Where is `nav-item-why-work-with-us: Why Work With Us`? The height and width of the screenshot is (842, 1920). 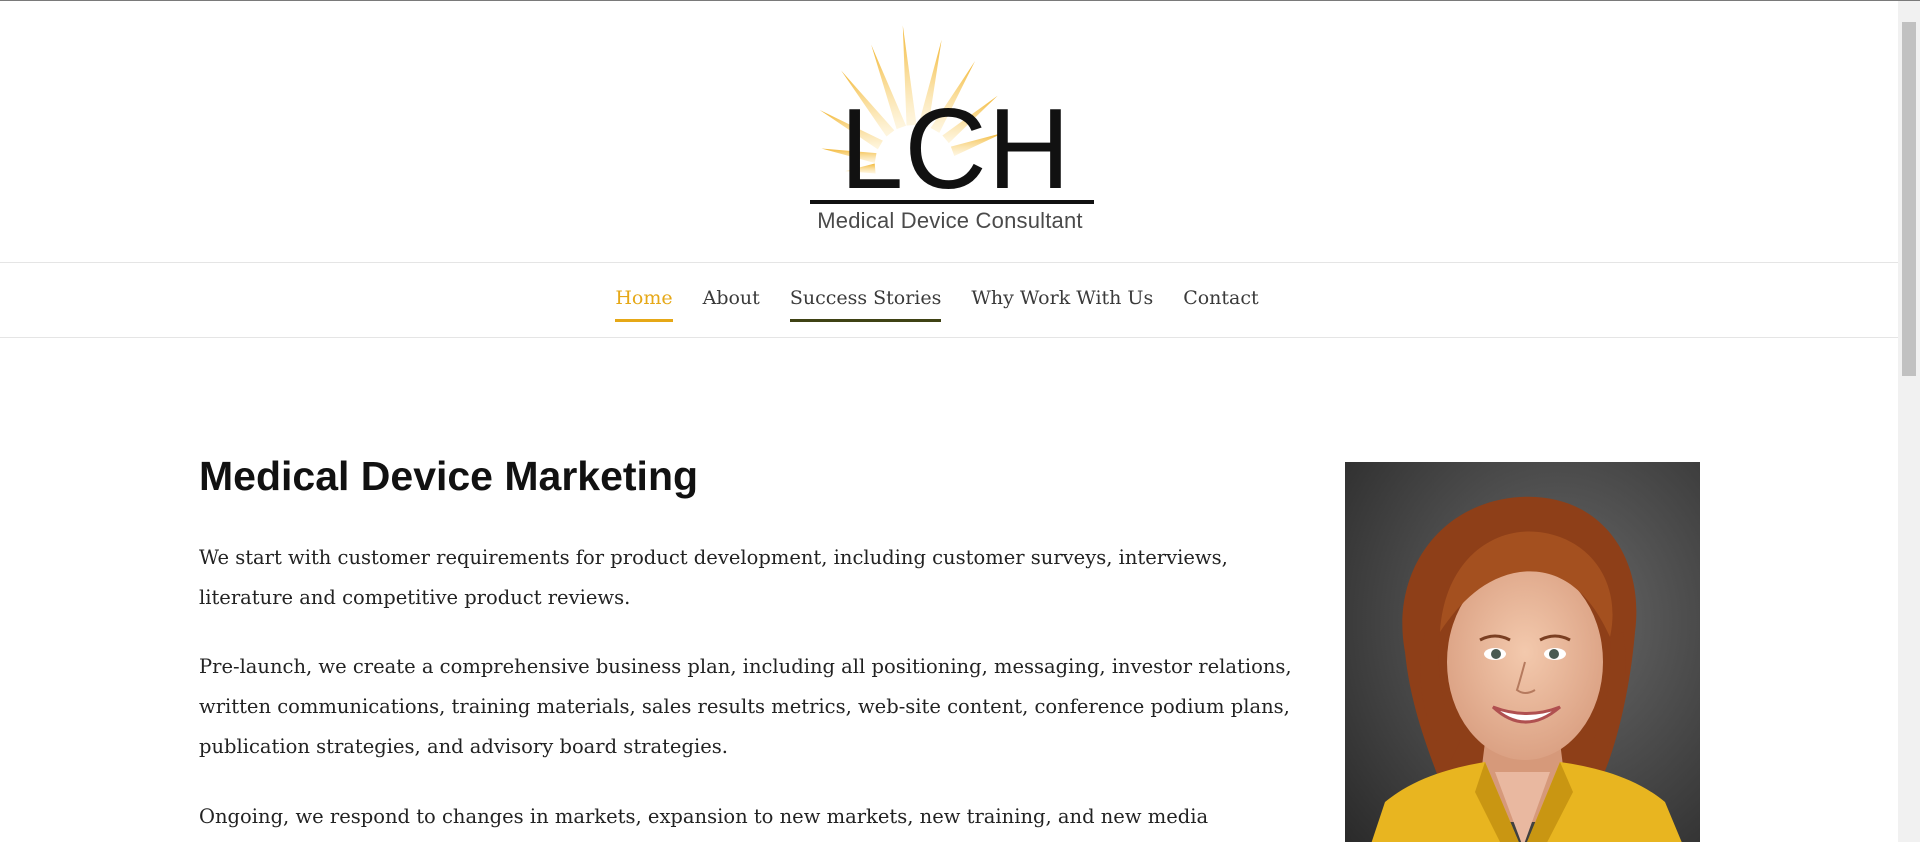 nav-item-why-work-with-us: Why Work With Us is located at coordinates (1062, 288).